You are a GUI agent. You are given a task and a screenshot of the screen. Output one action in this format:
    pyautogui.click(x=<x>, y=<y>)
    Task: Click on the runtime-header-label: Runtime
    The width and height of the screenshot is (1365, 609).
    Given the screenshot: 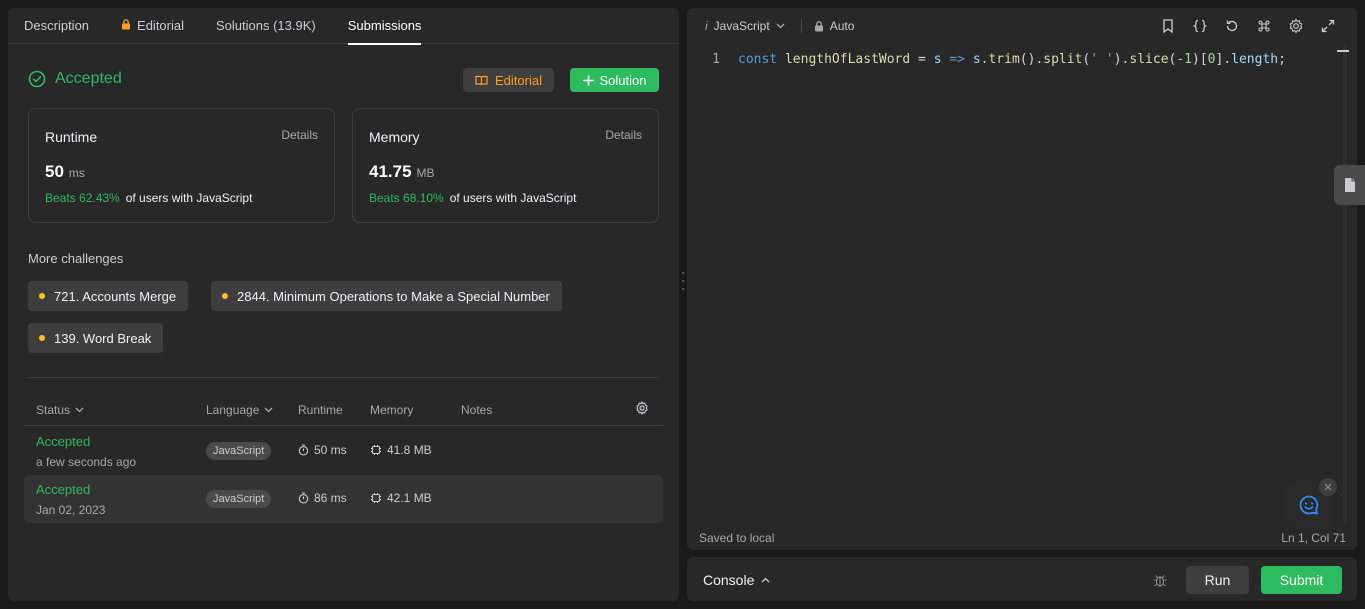 What is the action you would take?
    pyautogui.click(x=320, y=410)
    